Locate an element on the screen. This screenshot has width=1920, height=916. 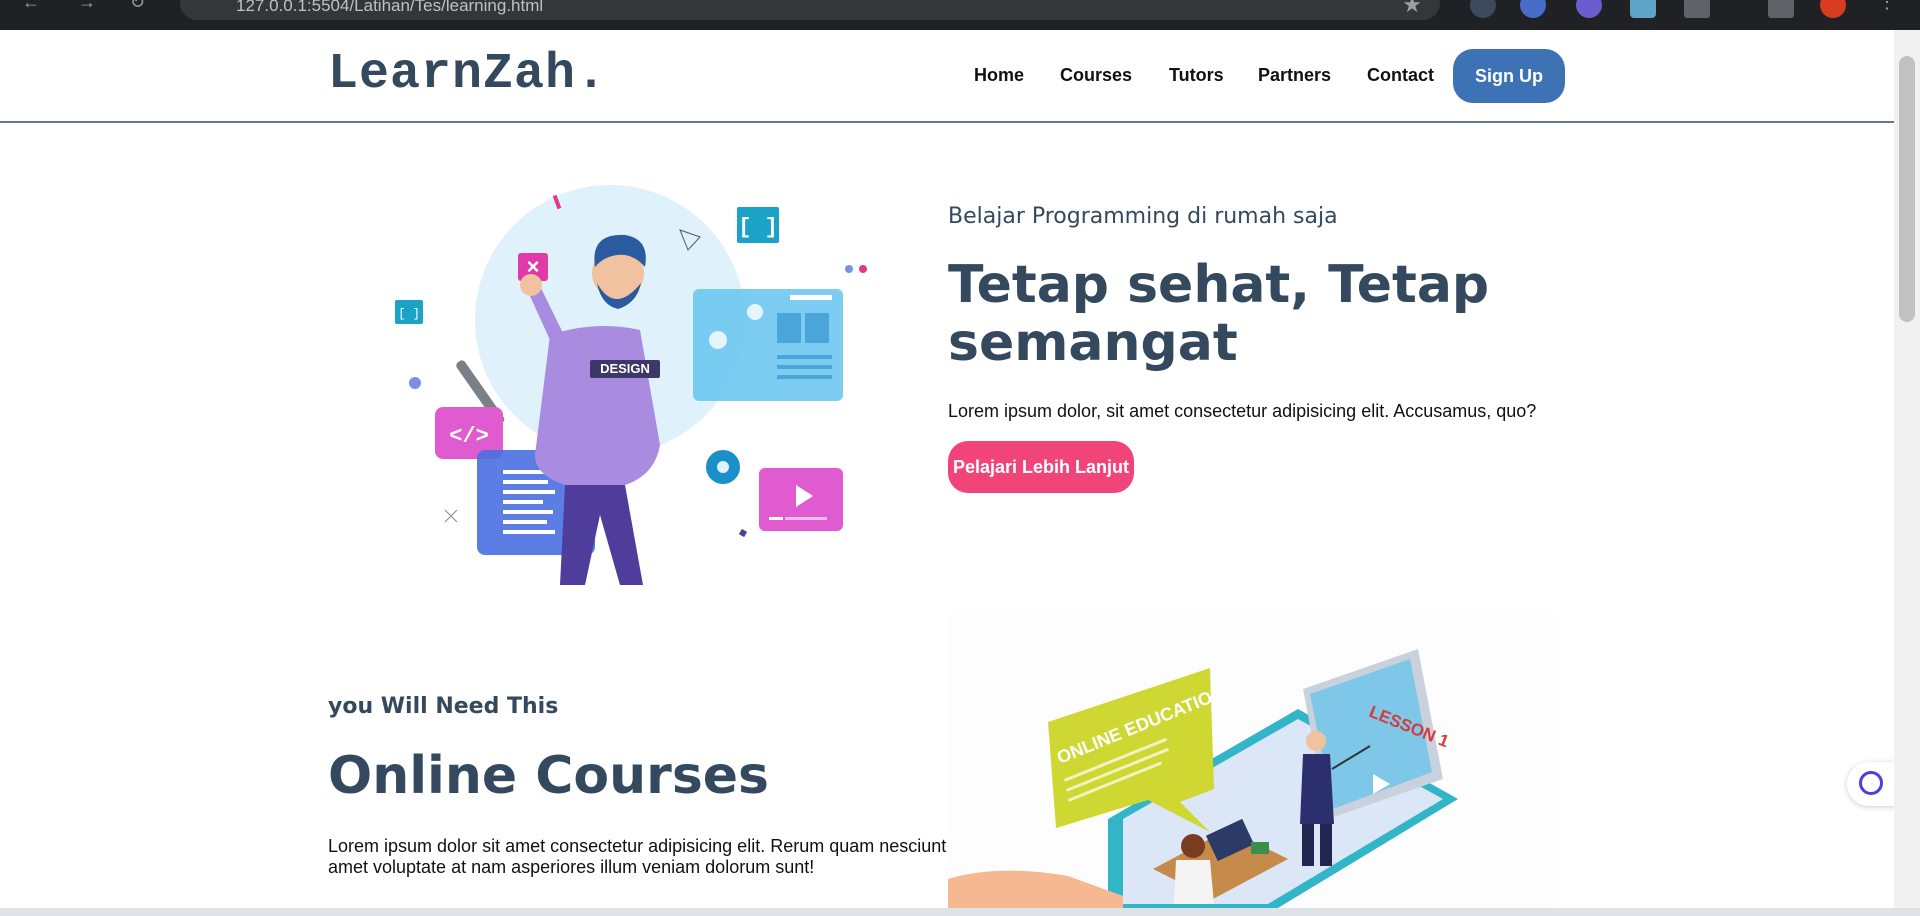
courses-title: Online Courses is located at coordinates (548, 776).